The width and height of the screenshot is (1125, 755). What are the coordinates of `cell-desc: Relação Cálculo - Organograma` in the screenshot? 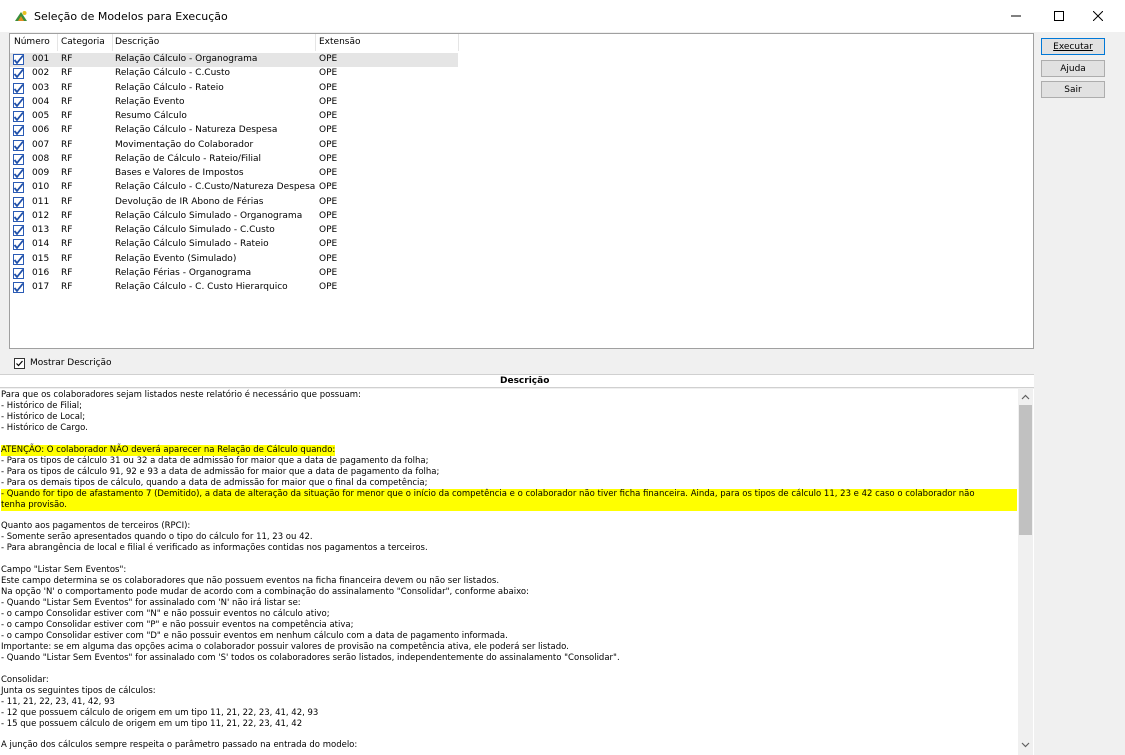 It's located at (186, 59).